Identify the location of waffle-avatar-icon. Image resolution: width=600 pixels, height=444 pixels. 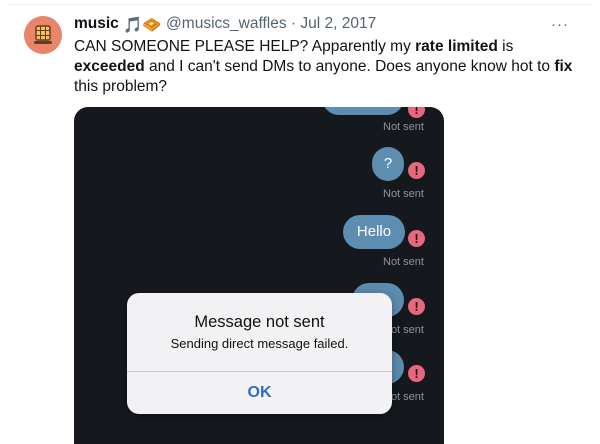
(43, 35).